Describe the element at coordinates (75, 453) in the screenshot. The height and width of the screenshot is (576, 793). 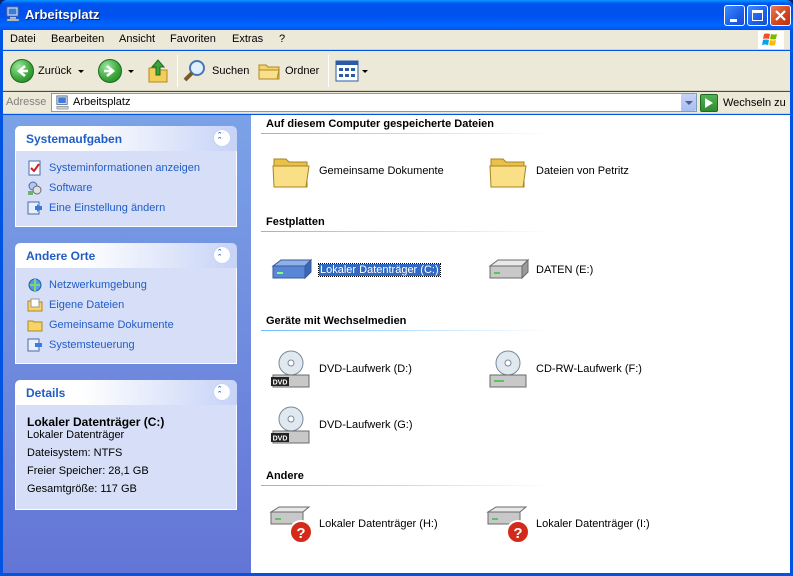
I see `details-filesystem: Dateisystem: NTFS` at that location.